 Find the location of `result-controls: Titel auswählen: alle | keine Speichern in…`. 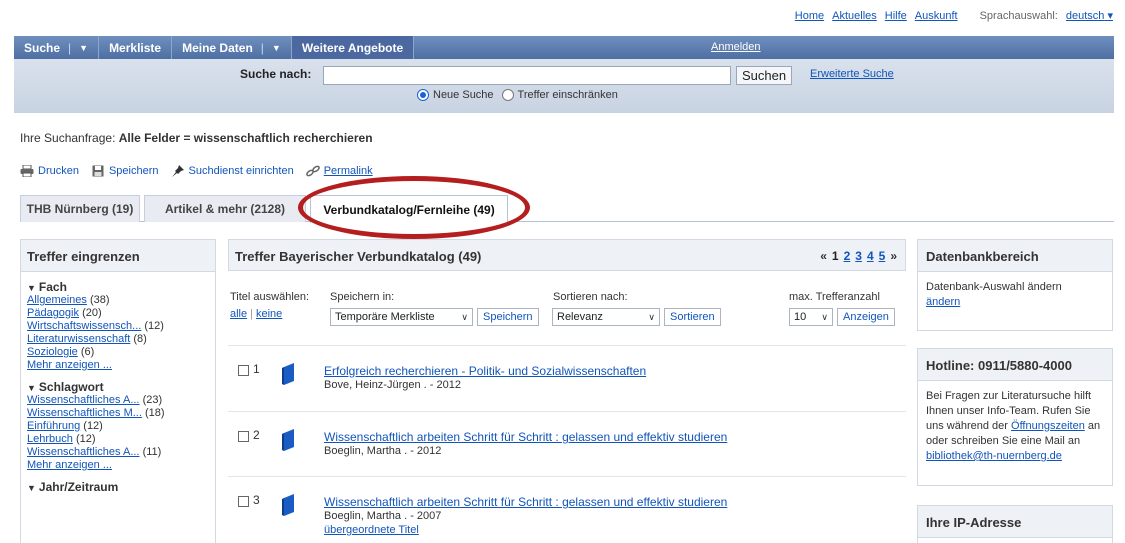

result-controls: Titel auswählen: alle | keine Speichern in… is located at coordinates (567, 311).